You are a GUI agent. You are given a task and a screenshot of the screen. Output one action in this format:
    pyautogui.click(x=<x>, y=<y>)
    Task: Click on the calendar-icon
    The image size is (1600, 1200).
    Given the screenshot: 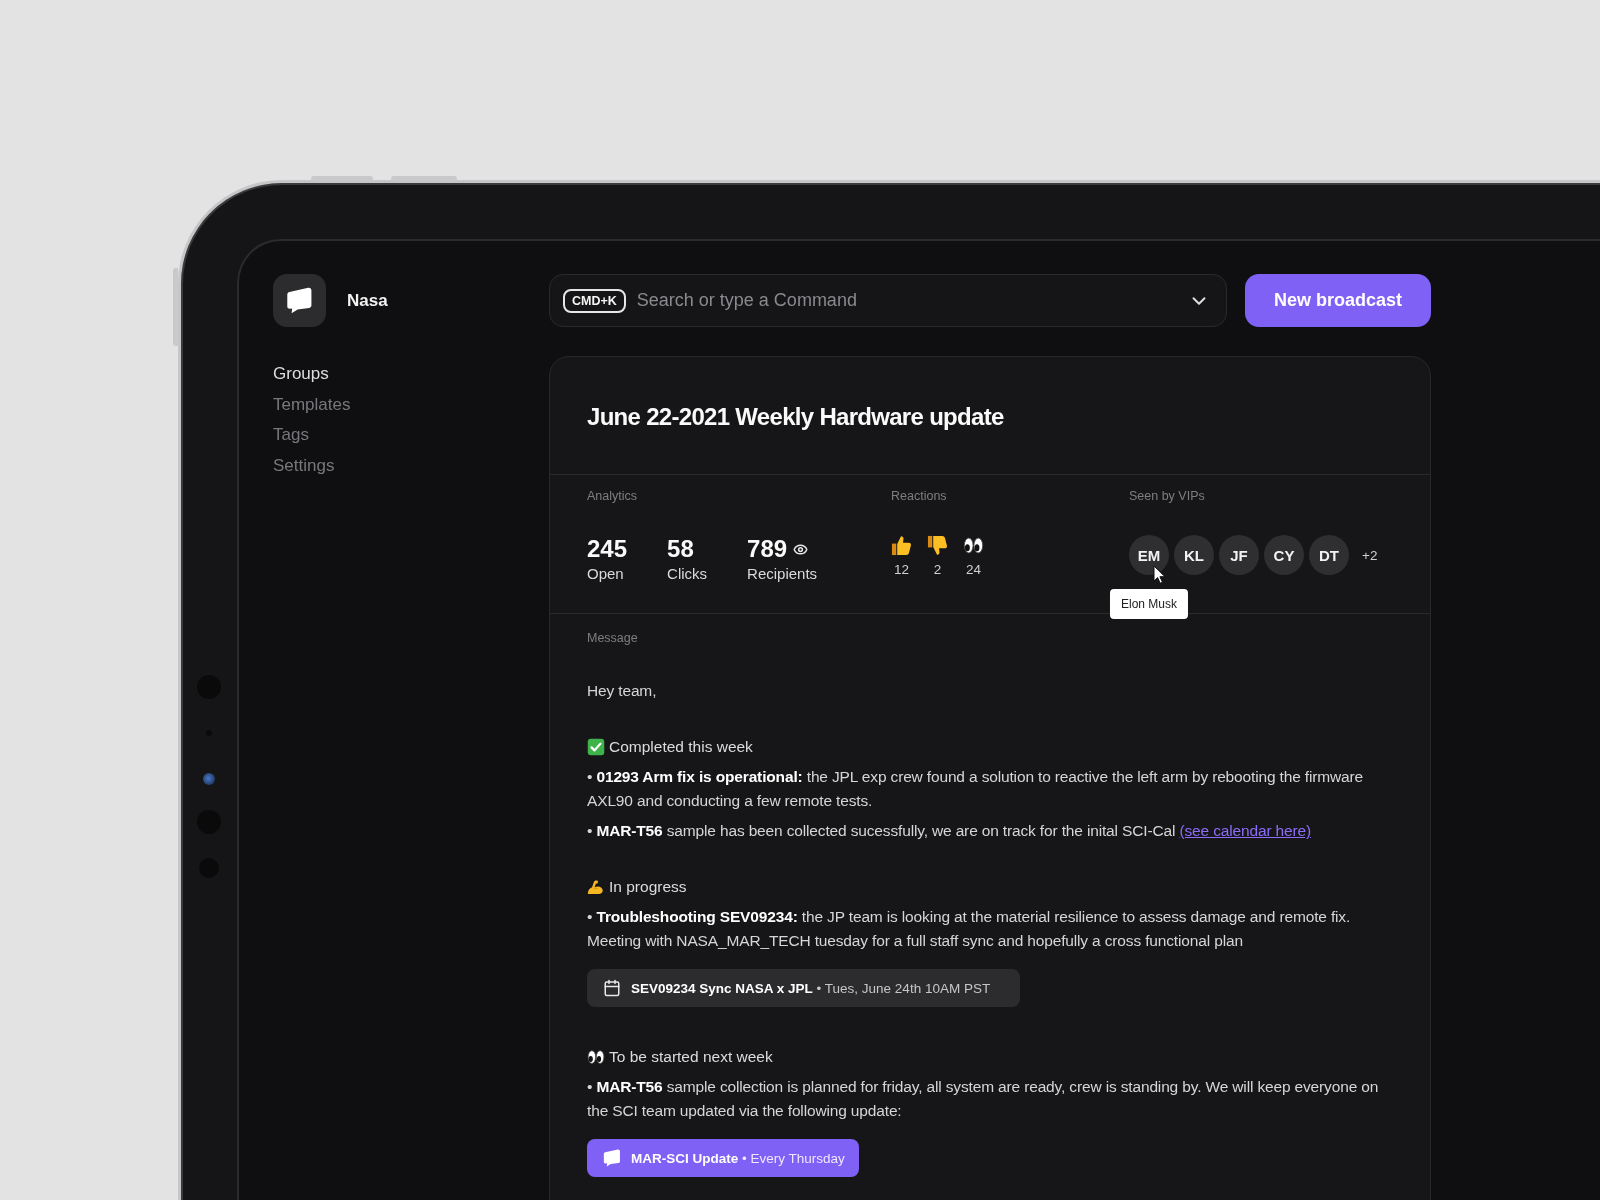 What is the action you would take?
    pyautogui.click(x=612, y=988)
    